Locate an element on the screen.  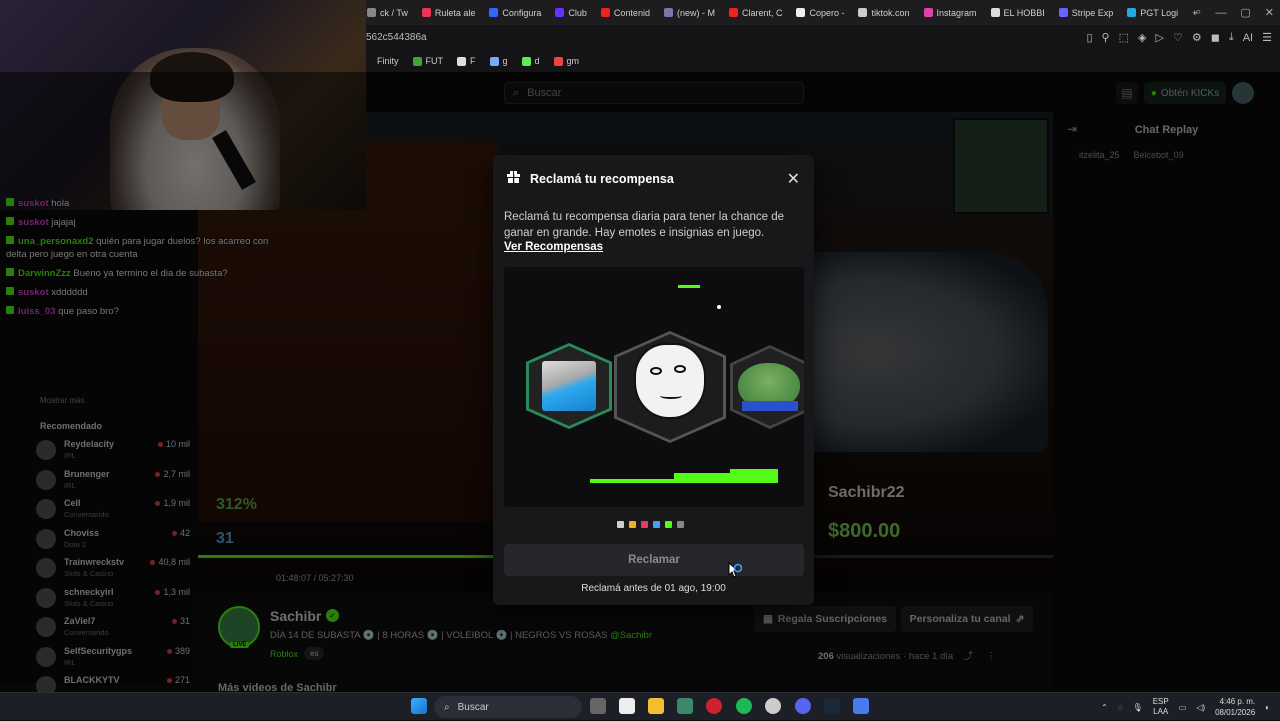
notepad-icon is located at coordinates (627, 706).